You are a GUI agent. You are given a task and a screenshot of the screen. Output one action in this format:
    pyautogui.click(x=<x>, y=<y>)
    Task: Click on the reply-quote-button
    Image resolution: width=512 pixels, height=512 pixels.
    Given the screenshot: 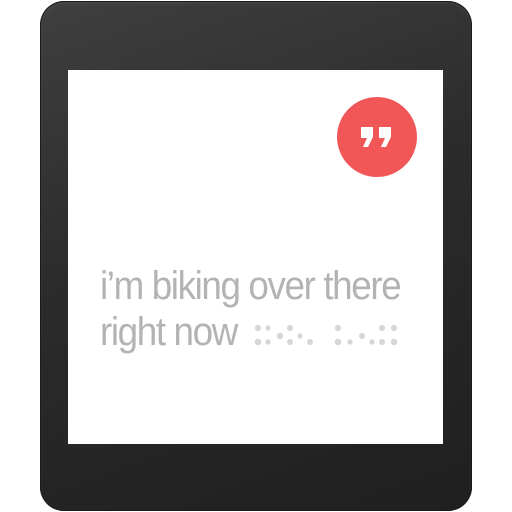 What is the action you would take?
    pyautogui.click(x=377, y=137)
    